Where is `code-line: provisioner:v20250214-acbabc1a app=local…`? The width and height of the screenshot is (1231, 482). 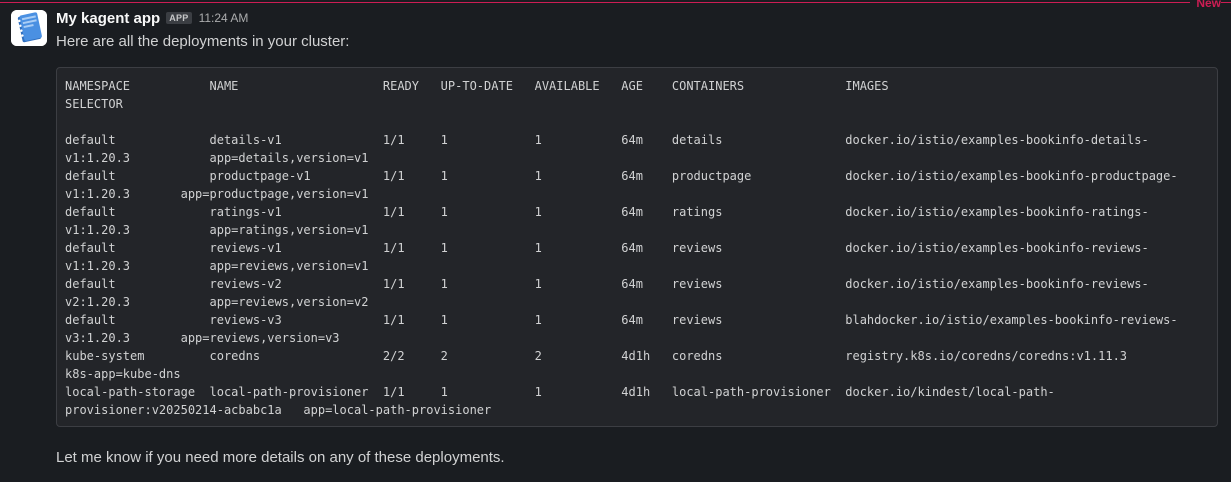 code-line: provisioner:v20250214-acbabc1a app=local… is located at coordinates (278, 410).